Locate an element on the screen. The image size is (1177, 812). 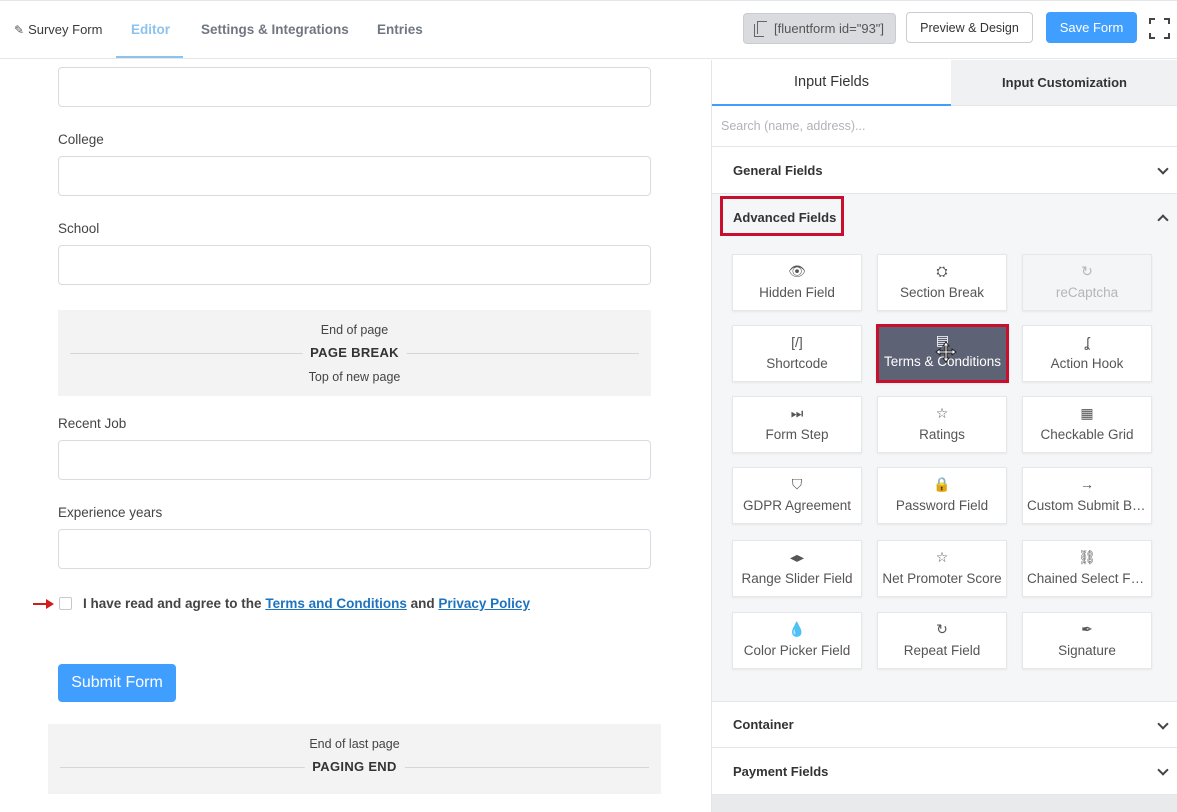
field-label-experience-years: Experience years is located at coordinates (110, 512).